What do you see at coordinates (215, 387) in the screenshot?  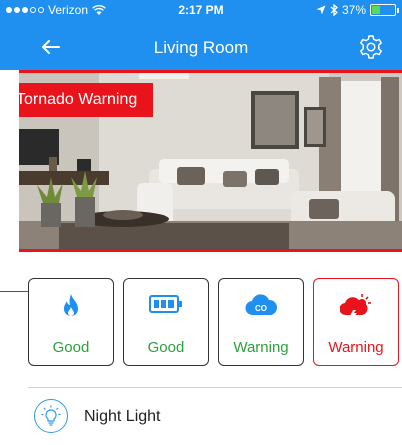 I see `section-divider` at bounding box center [215, 387].